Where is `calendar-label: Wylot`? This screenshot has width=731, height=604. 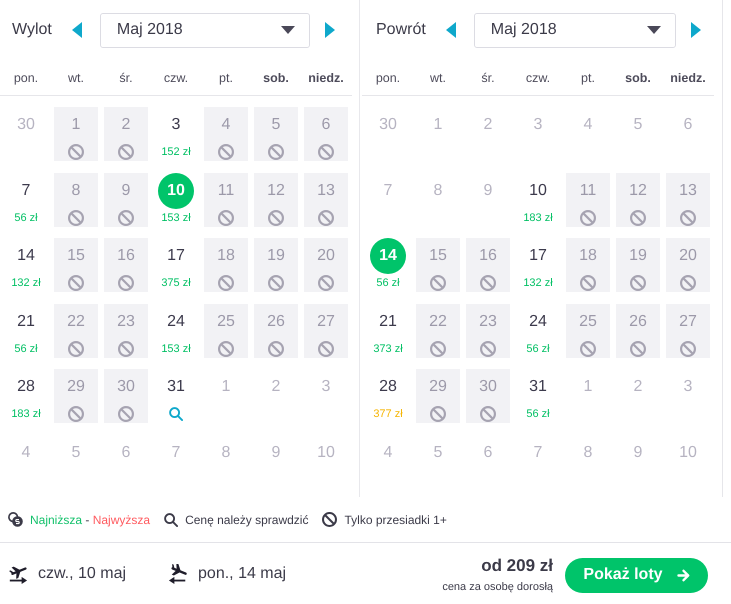
calendar-label: Wylot is located at coordinates (32, 30).